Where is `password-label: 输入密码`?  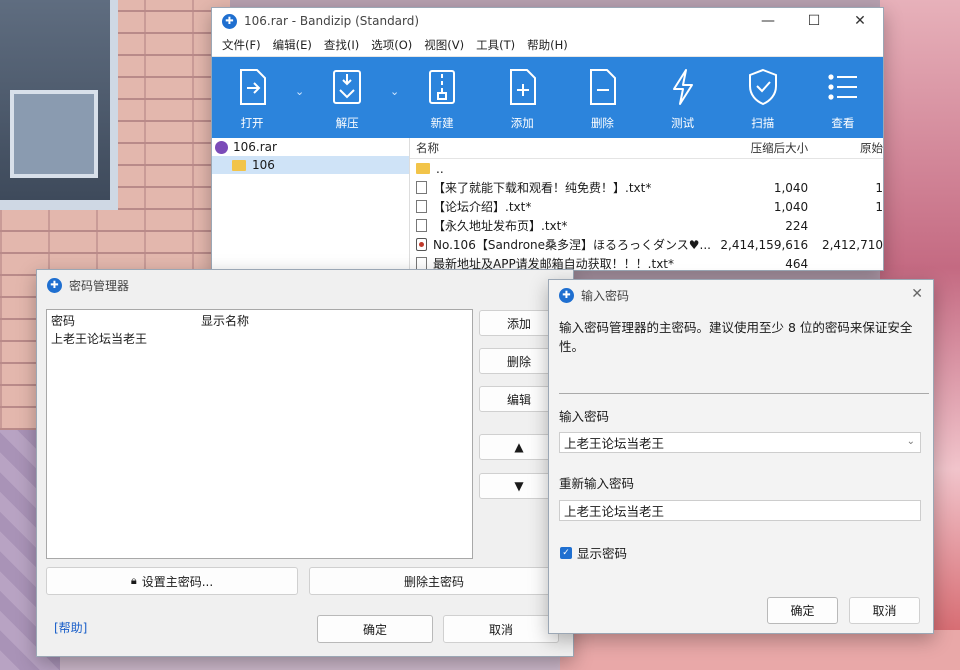
password-label: 输入密码 is located at coordinates (584, 416).